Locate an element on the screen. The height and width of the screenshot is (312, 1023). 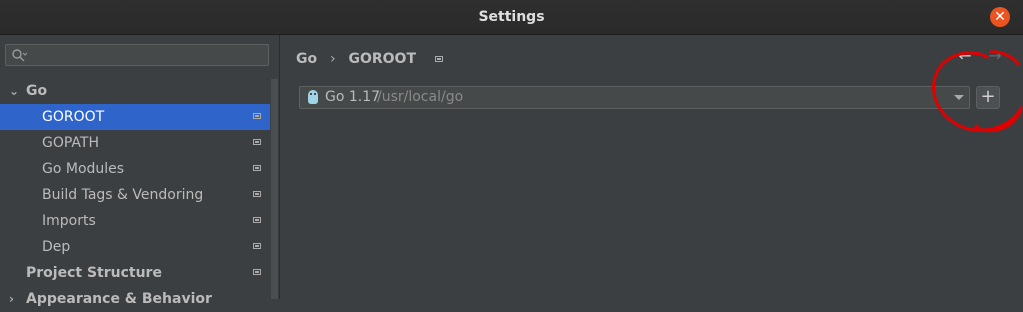
sidebar-item-appearance-behavior: › Appearance & Behavior is located at coordinates (135, 299).